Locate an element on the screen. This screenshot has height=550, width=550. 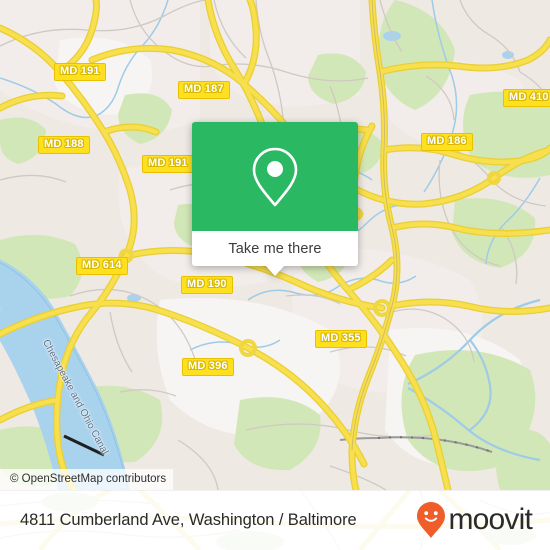
road-shield: MD 355 is located at coordinates (341, 339).